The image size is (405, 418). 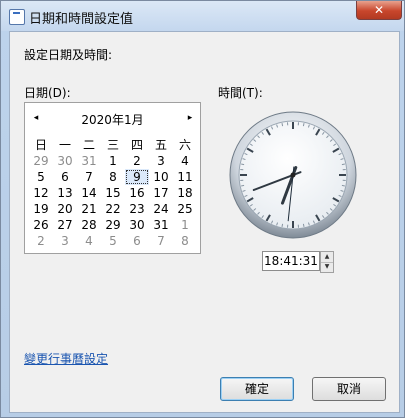 What do you see at coordinates (89, 225) in the screenshot?
I see `calendar-day: 28` at bounding box center [89, 225].